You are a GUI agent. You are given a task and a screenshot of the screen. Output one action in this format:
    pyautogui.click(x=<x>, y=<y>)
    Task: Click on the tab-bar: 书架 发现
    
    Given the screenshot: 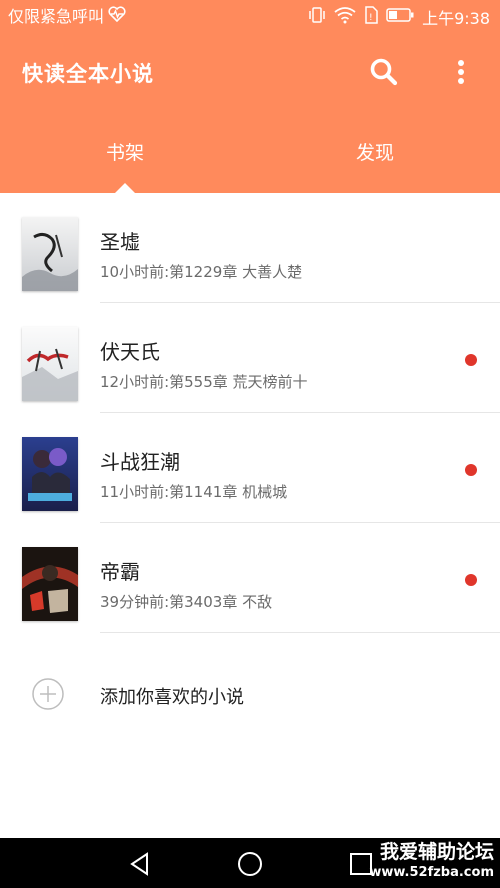 What is the action you would take?
    pyautogui.click(x=250, y=151)
    